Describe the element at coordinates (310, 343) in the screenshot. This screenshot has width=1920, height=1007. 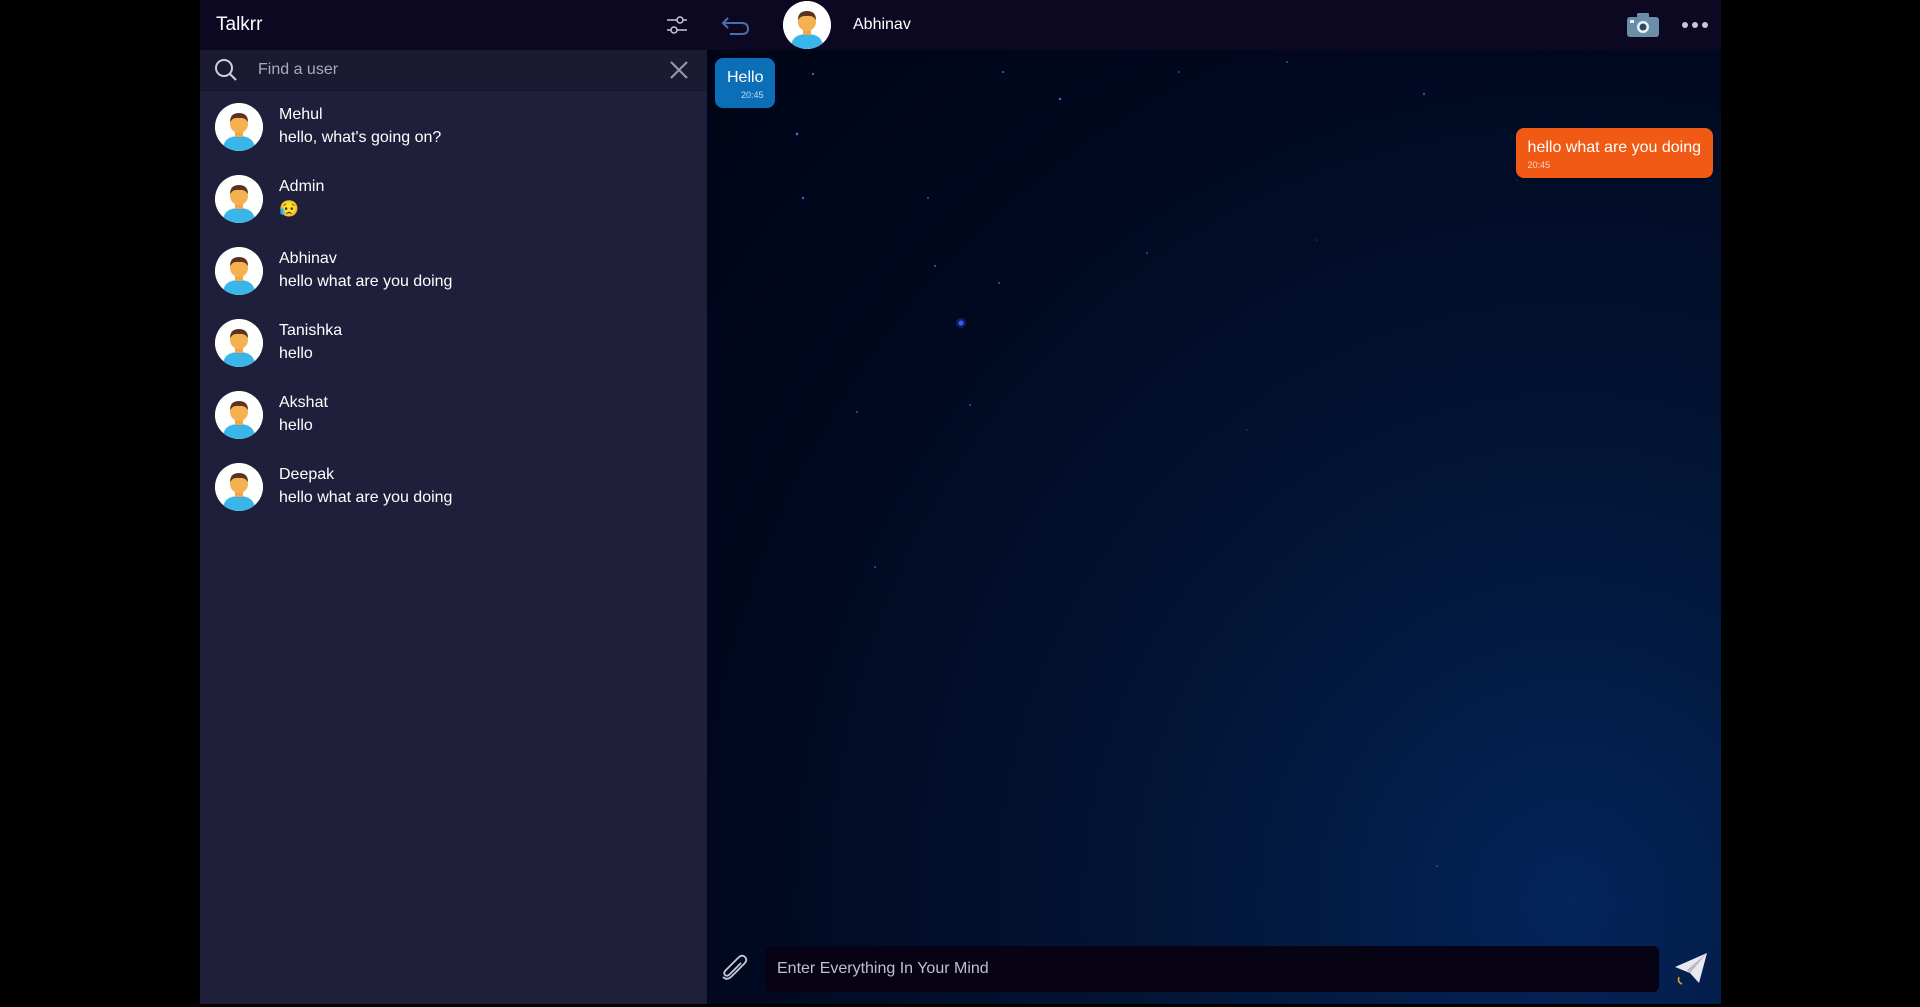
I see `contact-text: Tanishka hello` at that location.